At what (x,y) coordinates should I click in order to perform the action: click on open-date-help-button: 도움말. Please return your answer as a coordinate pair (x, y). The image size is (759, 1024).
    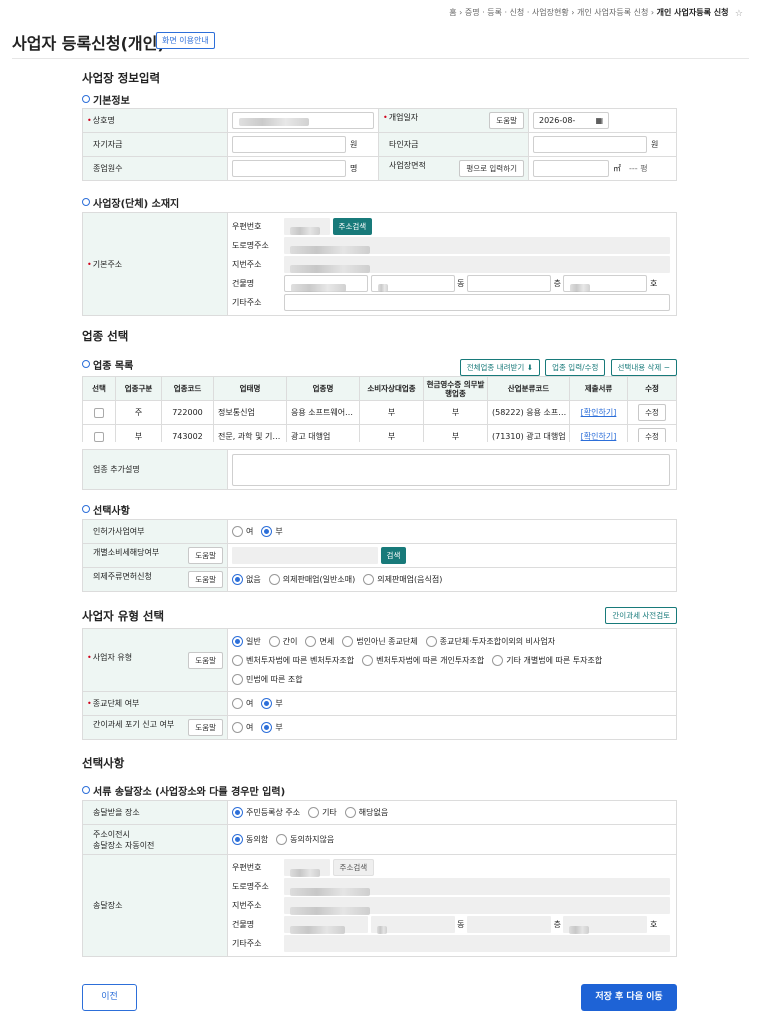
    Looking at the image, I should click on (506, 120).